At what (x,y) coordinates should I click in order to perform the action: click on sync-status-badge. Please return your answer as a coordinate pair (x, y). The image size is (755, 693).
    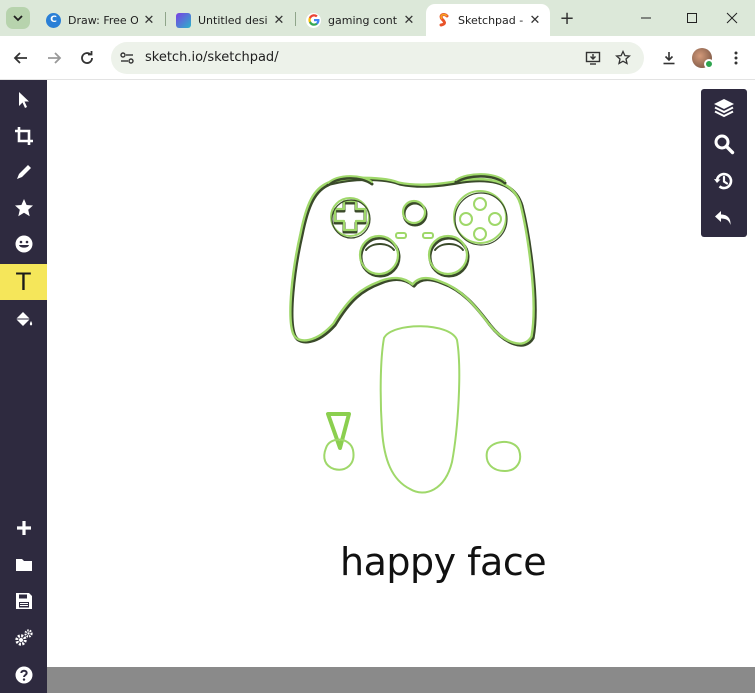
    Looking at the image, I should click on (709, 64).